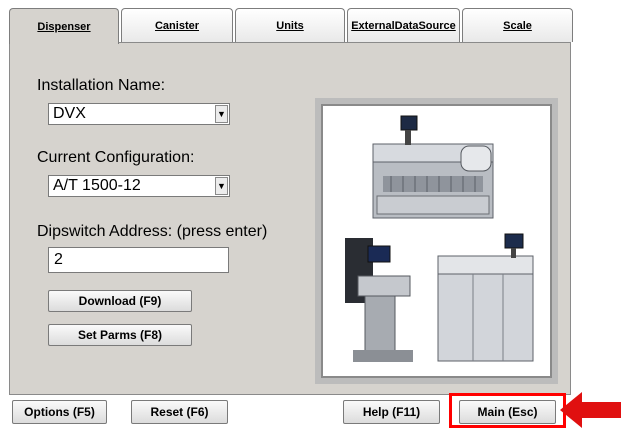  I want to click on tab-units: Units, so click(290, 25).